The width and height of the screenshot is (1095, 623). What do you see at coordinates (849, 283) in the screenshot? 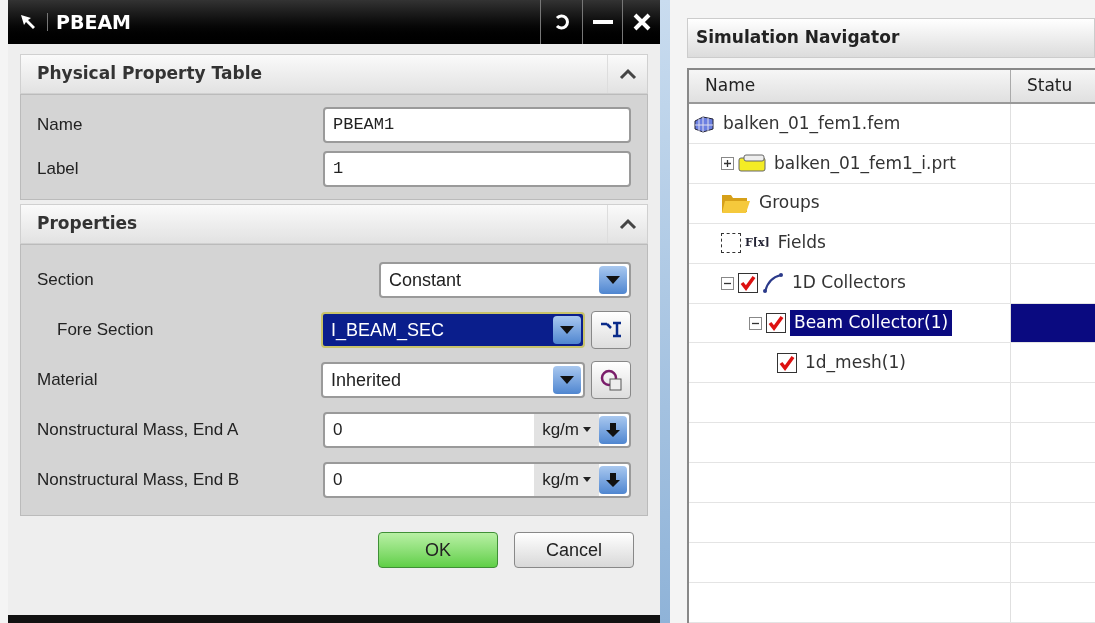
I see `tree-item: 1D Collectors` at bounding box center [849, 283].